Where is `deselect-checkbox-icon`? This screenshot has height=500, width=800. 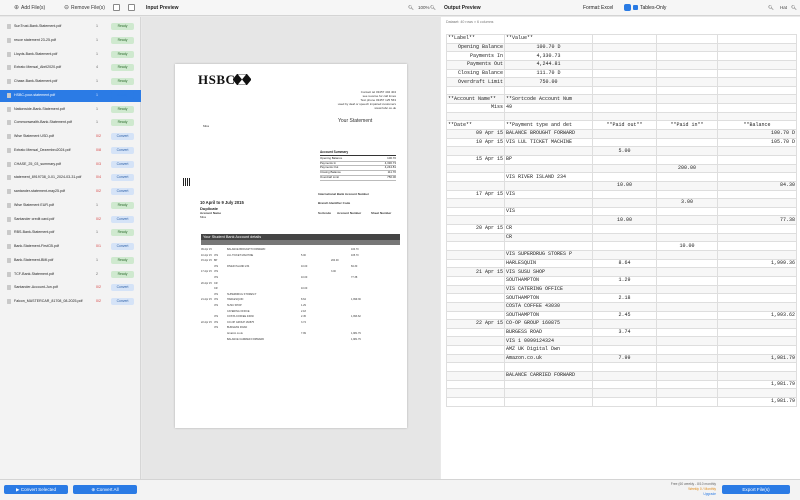
deselect-checkbox-icon is located at coordinates (131, 7).